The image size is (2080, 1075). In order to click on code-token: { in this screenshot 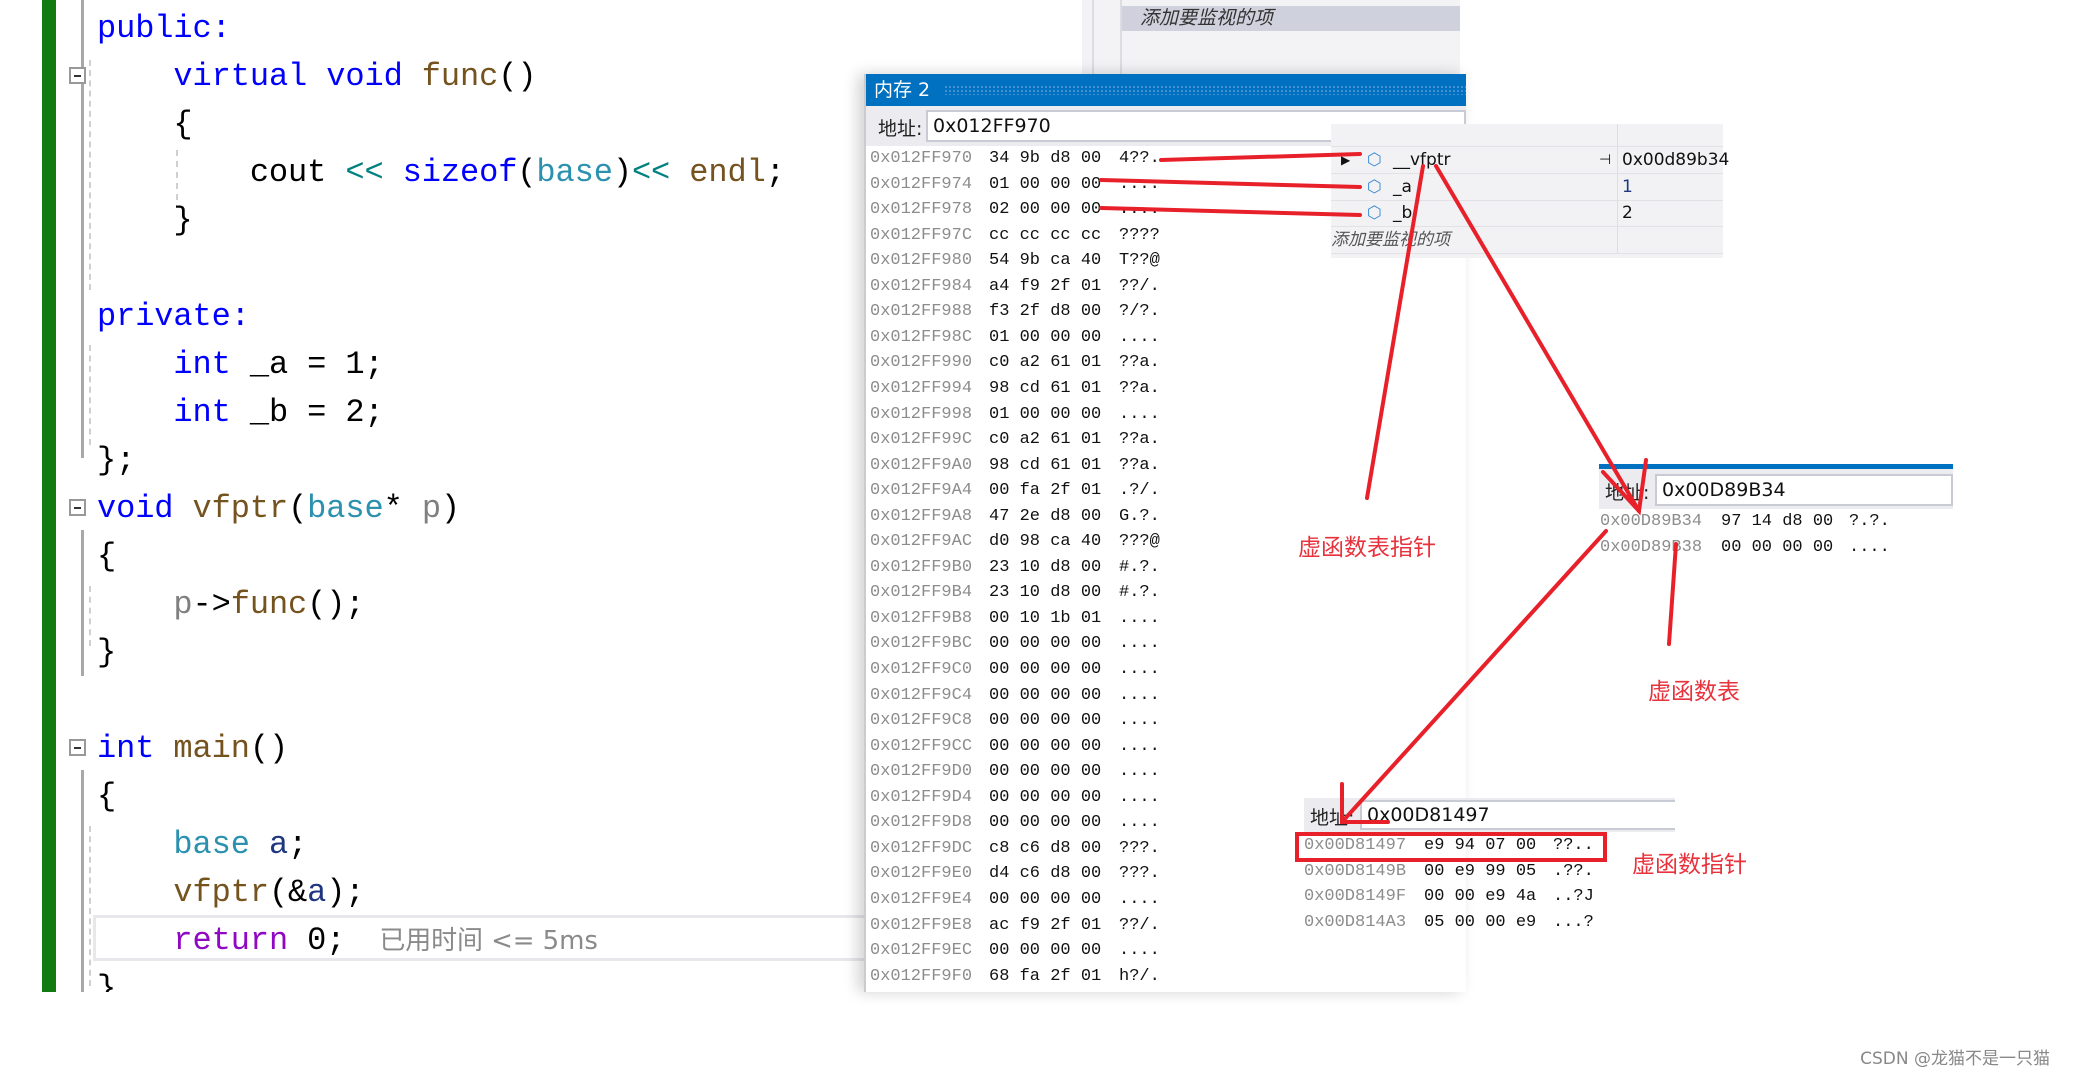, I will do `click(107, 556)`.